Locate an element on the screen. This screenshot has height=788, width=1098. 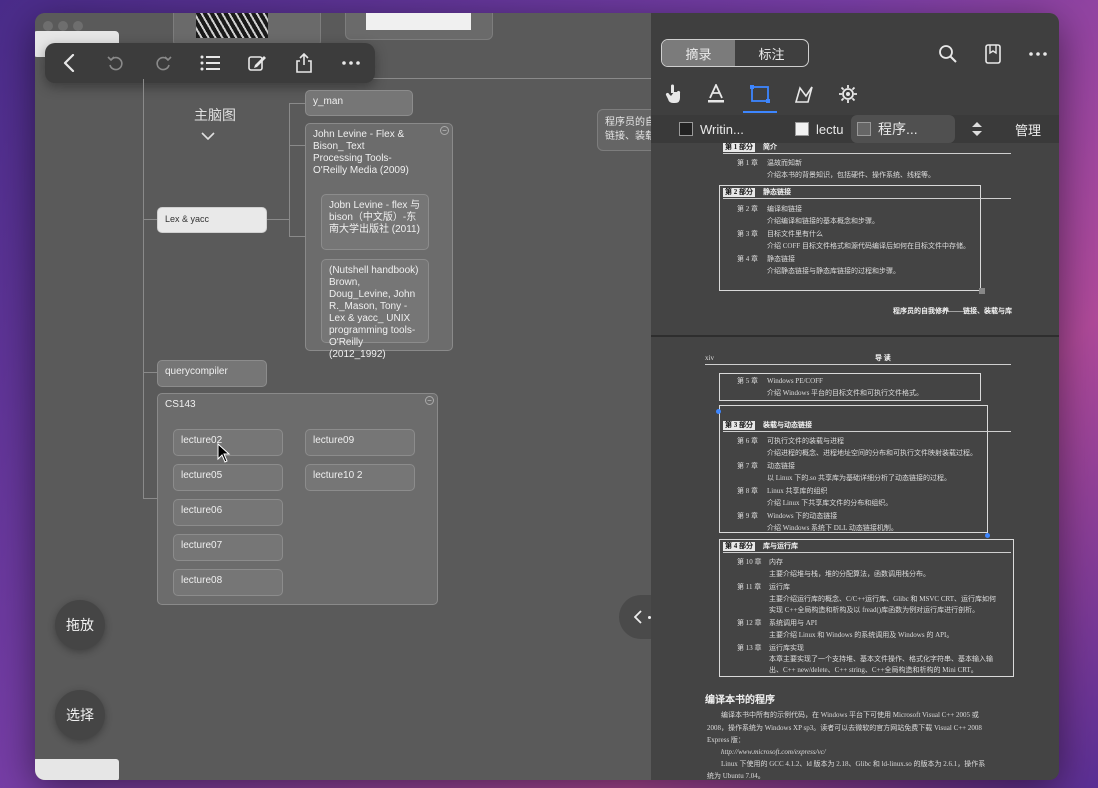
mouse-cursor-icon is located at coordinates (224, 453).